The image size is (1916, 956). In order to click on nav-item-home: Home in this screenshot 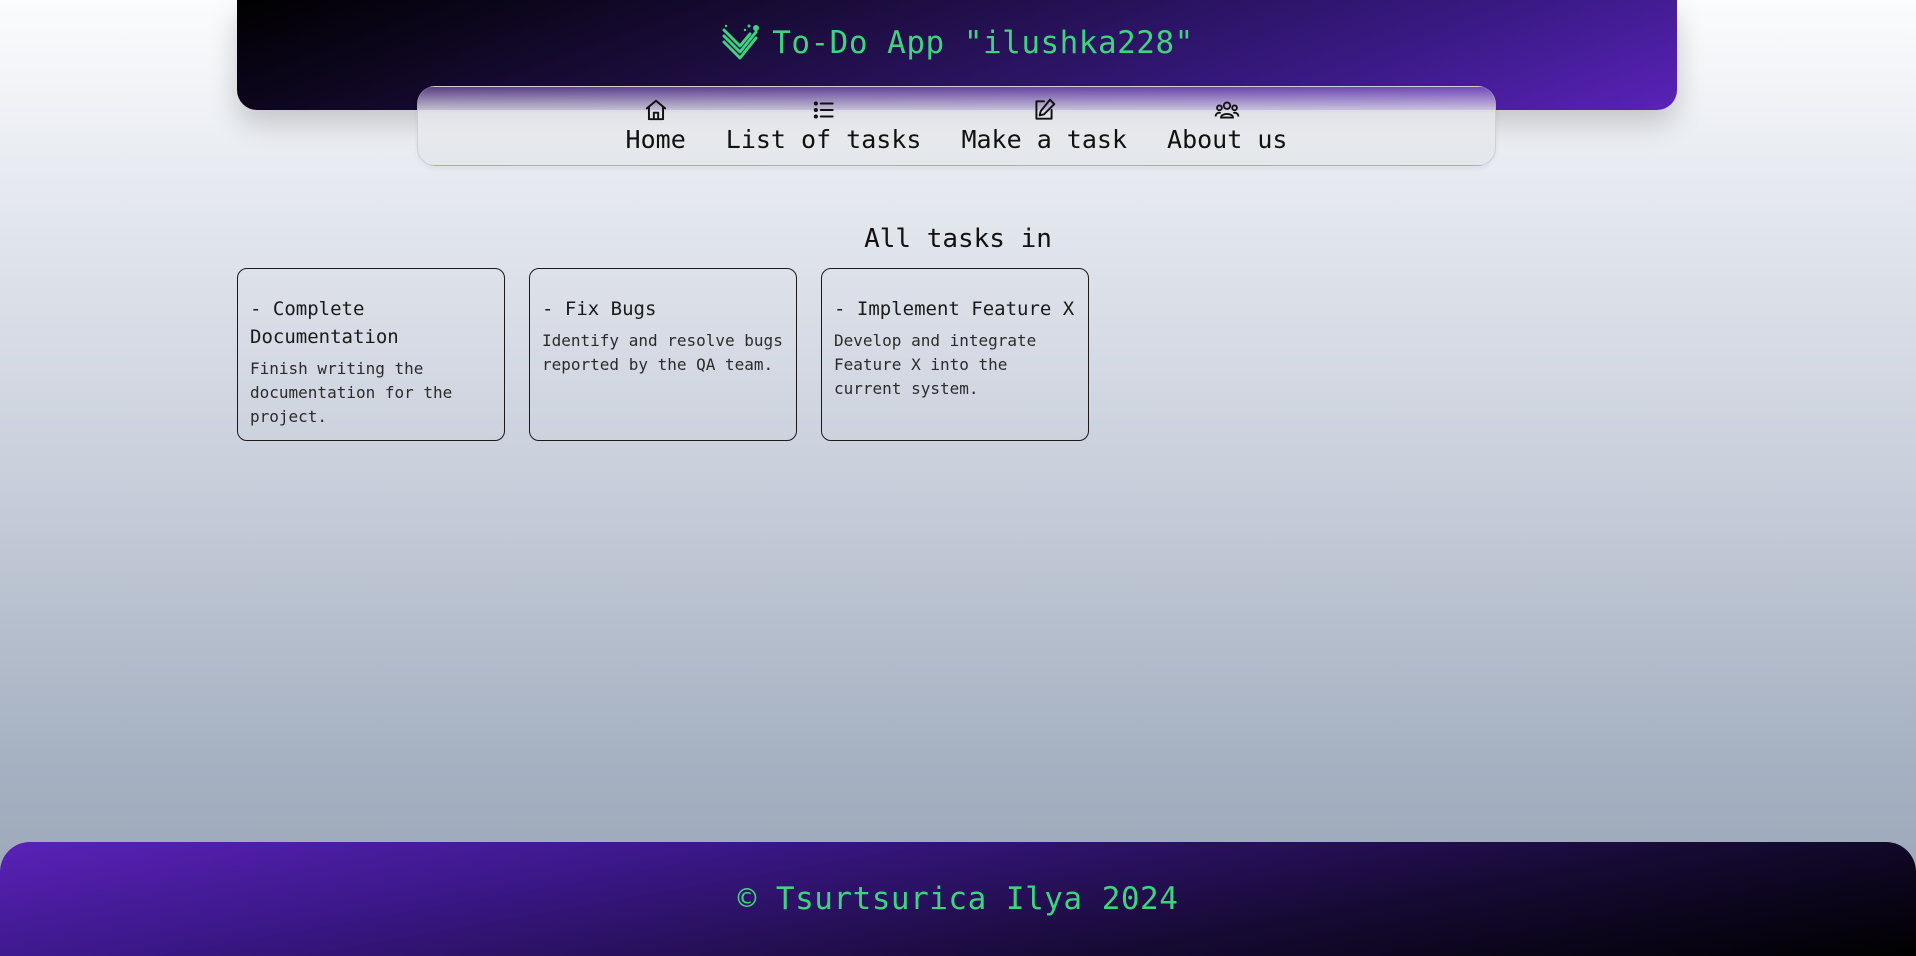, I will do `click(656, 126)`.